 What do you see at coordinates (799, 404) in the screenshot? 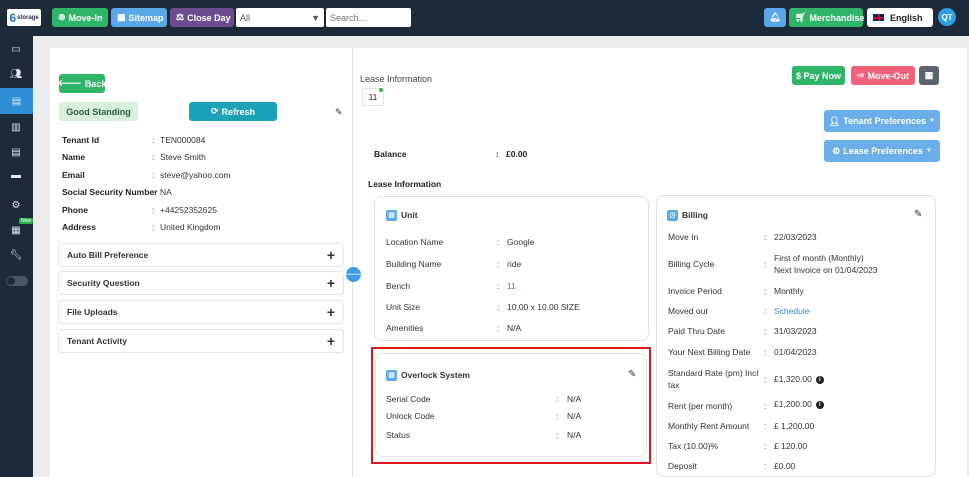
I see `rent-value: £1,200.00 i` at bounding box center [799, 404].